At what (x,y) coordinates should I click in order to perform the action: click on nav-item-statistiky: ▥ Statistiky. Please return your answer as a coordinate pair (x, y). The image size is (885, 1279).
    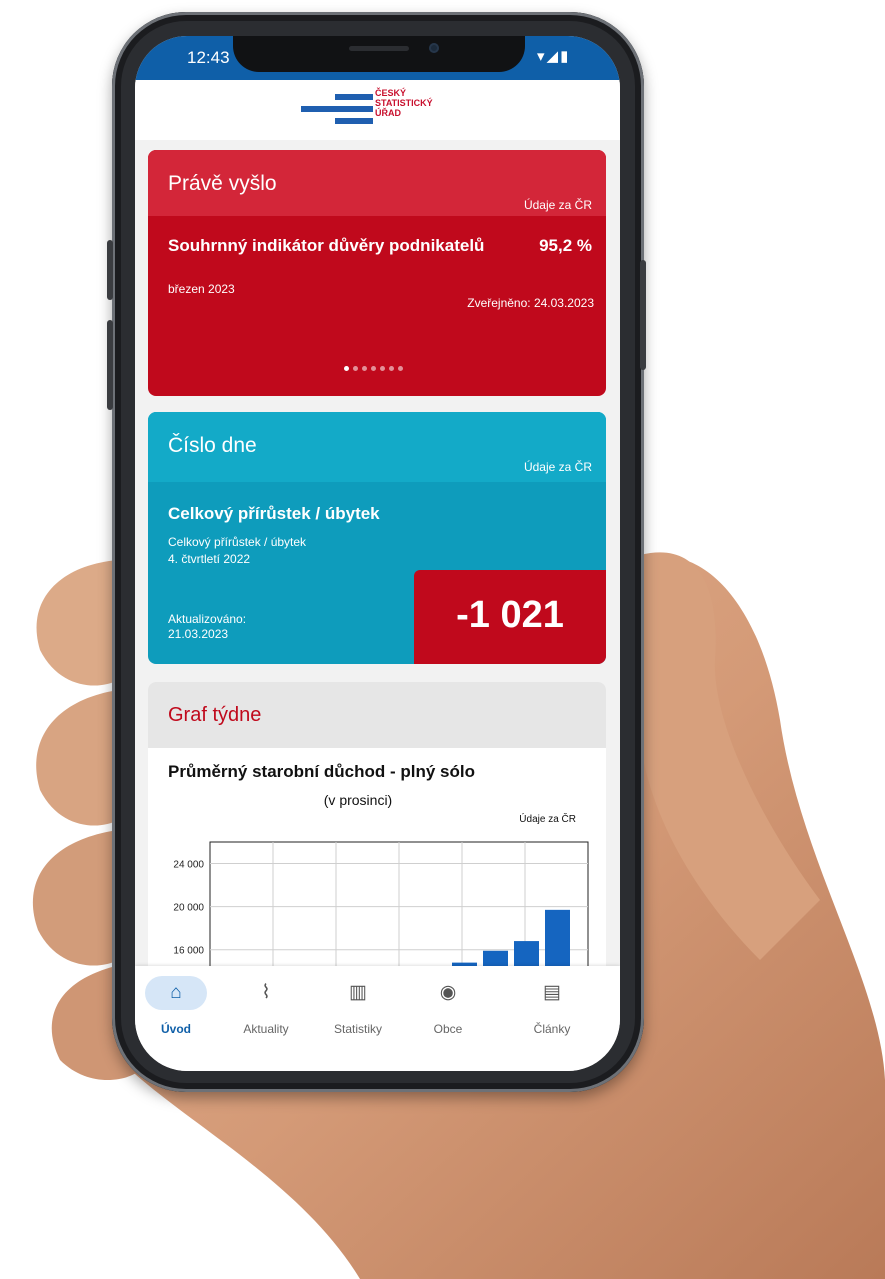
    Looking at the image, I should click on (358, 1006).